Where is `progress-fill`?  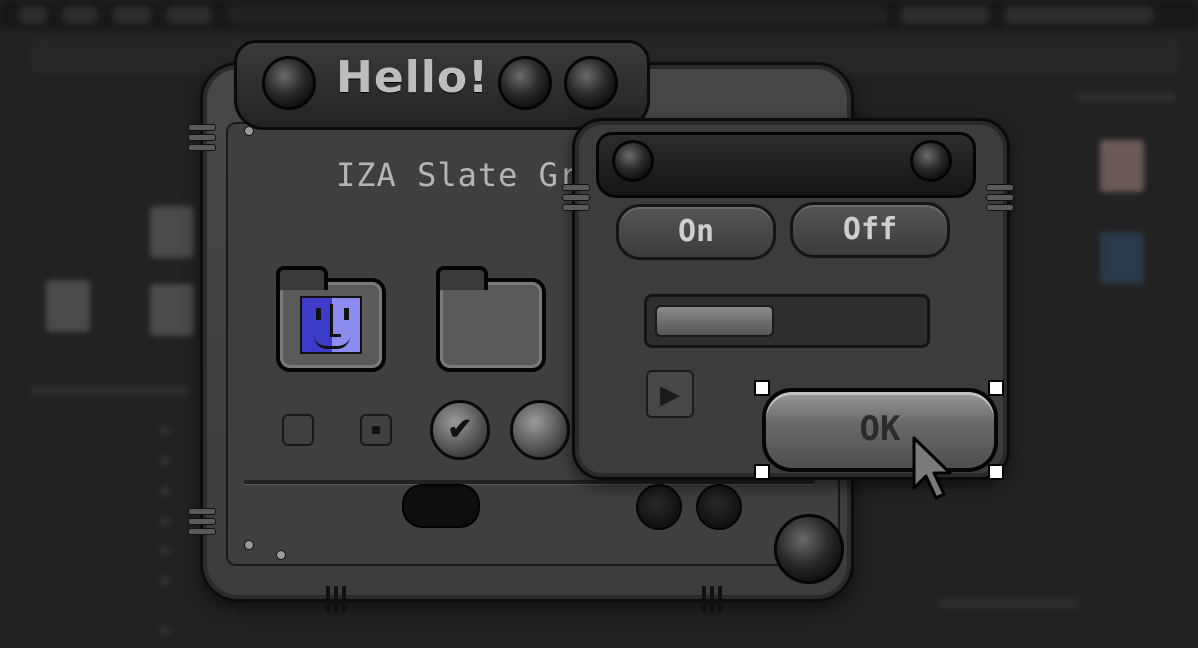
progress-fill is located at coordinates (714, 321).